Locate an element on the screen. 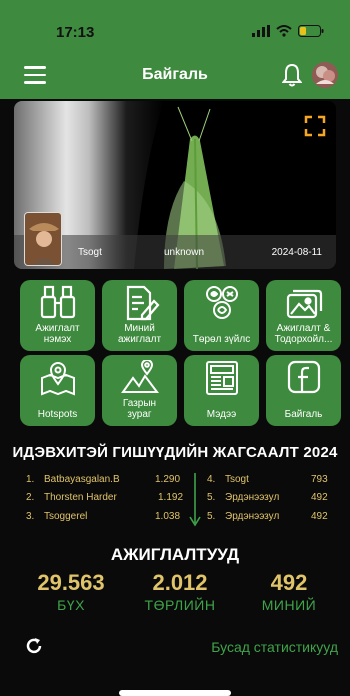 This screenshot has height=696, width=350. leaderboard-name: Tsoggerel is located at coordinates (66, 516).